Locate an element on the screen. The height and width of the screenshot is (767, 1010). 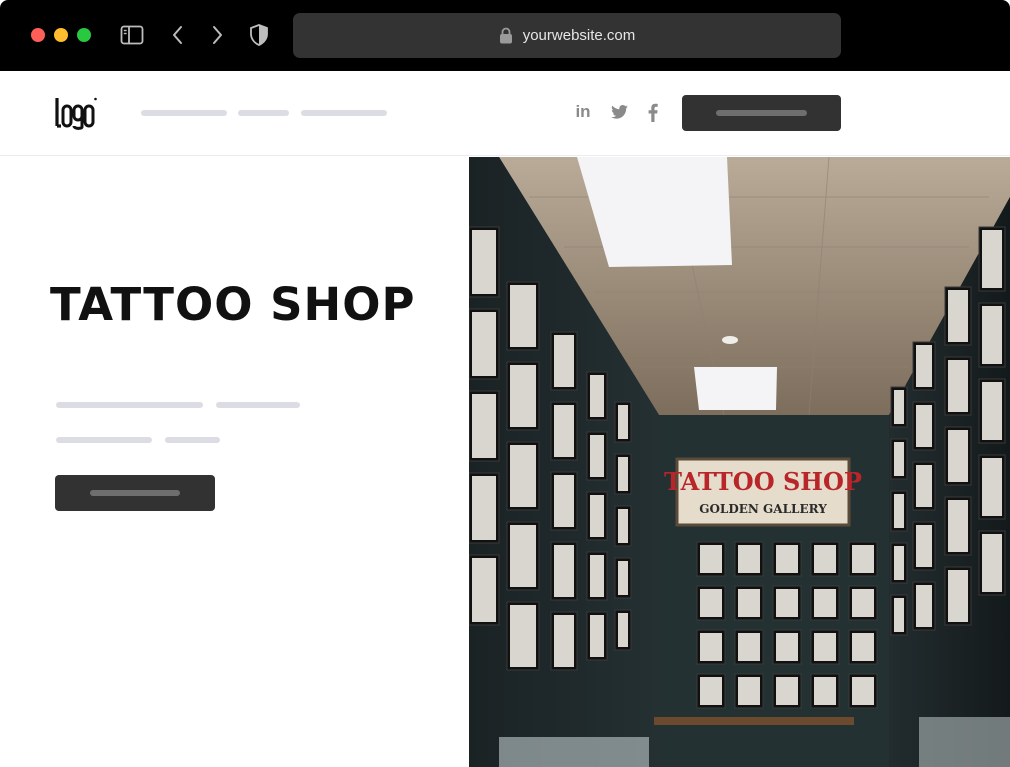
browser-chrome: yourwebsite.com is located at coordinates (505, 35).